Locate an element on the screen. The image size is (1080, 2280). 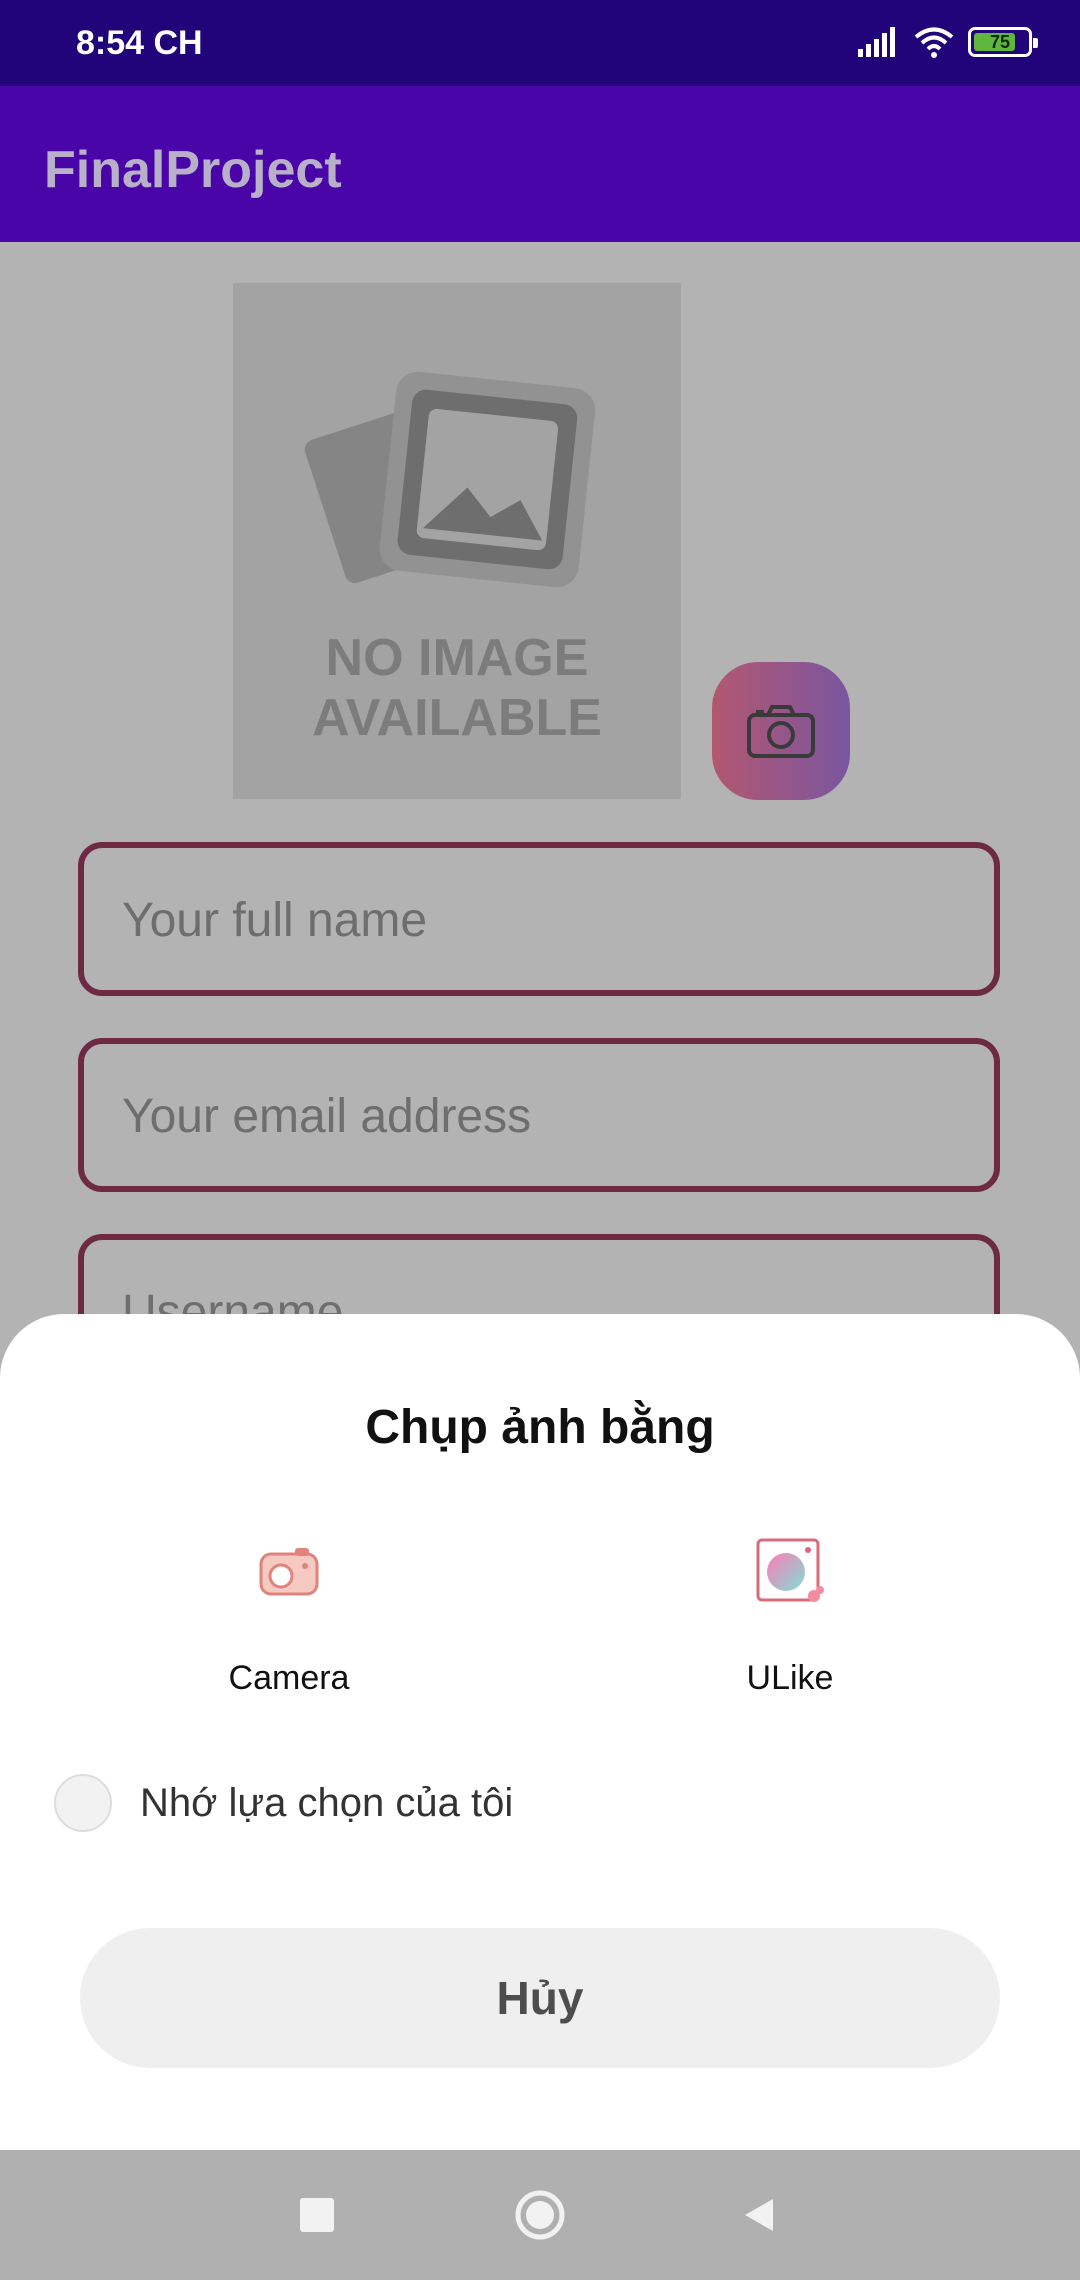
signal-icon is located at coordinates (876, 42).